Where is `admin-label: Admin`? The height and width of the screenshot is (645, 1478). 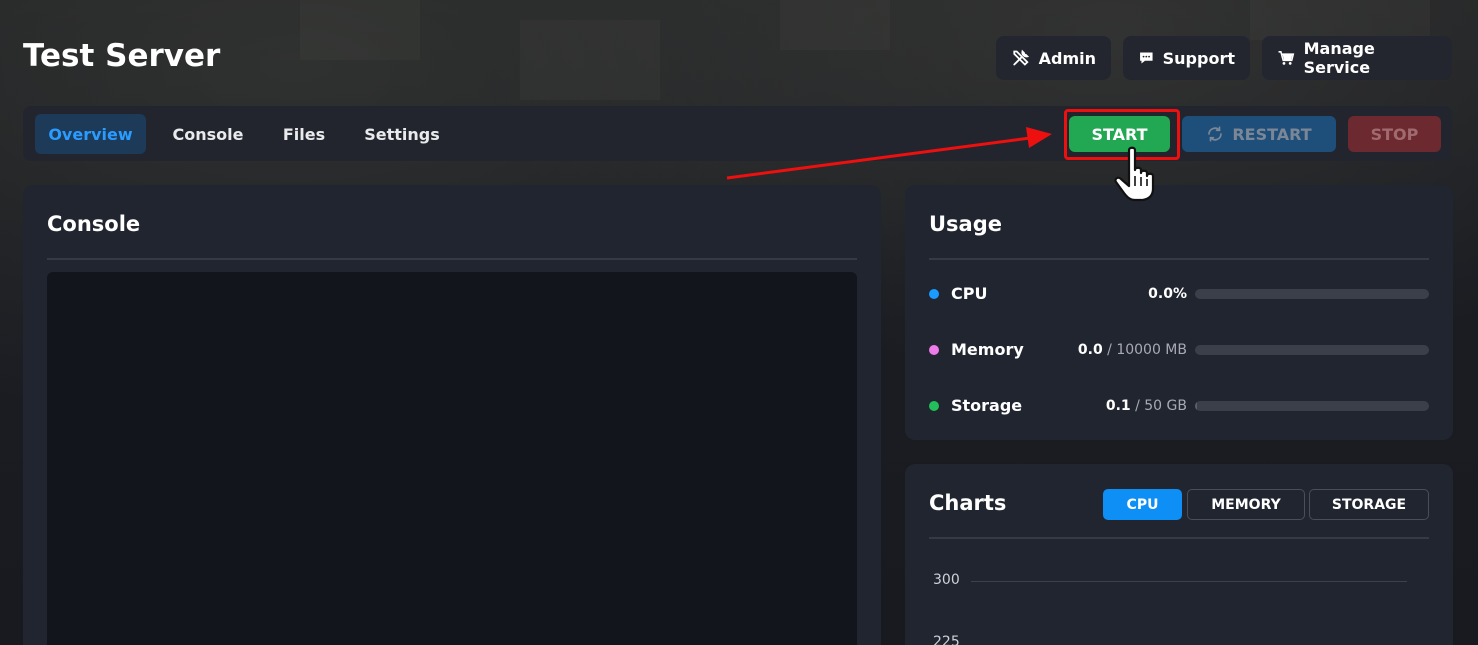 admin-label: Admin is located at coordinates (1067, 58).